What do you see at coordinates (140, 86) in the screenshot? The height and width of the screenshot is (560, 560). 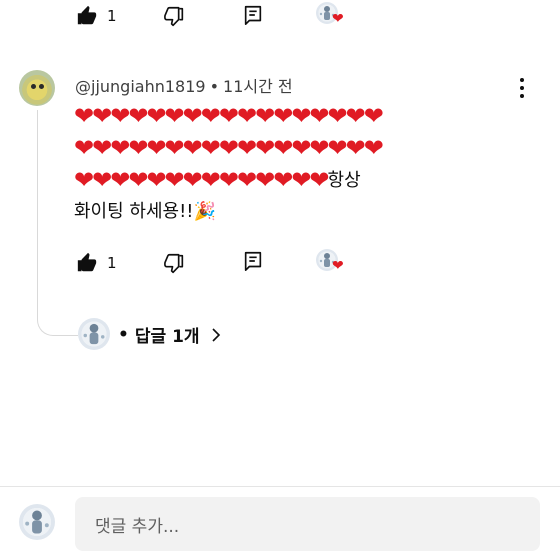 I see `comment-author: @jjungiahn1819` at bounding box center [140, 86].